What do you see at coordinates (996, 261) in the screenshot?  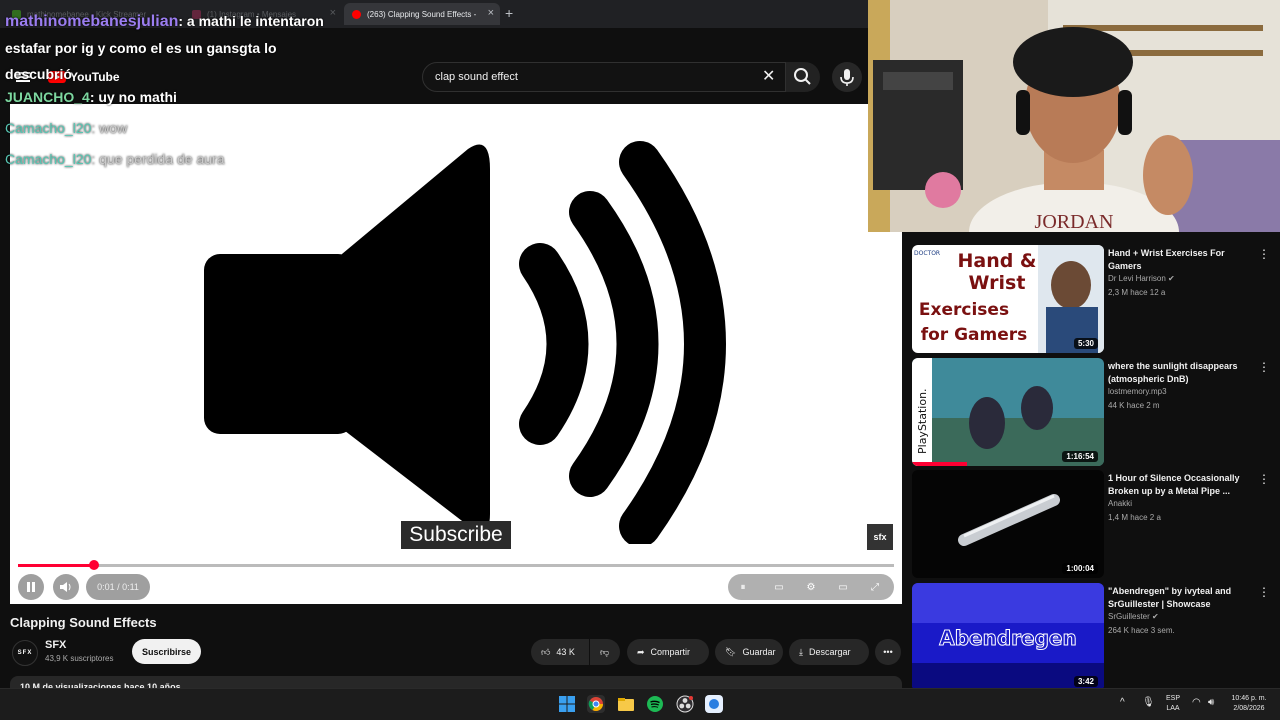 I see `svg-text: Hand &` at bounding box center [996, 261].